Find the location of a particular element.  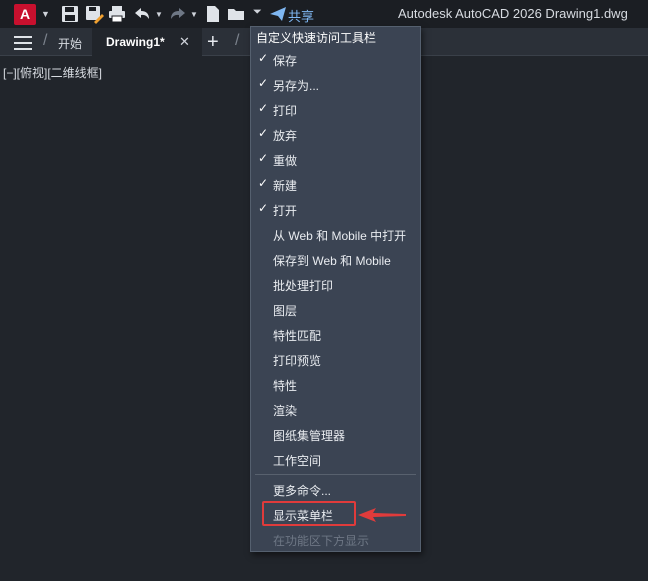

save-as-icon is located at coordinates (94, 14).